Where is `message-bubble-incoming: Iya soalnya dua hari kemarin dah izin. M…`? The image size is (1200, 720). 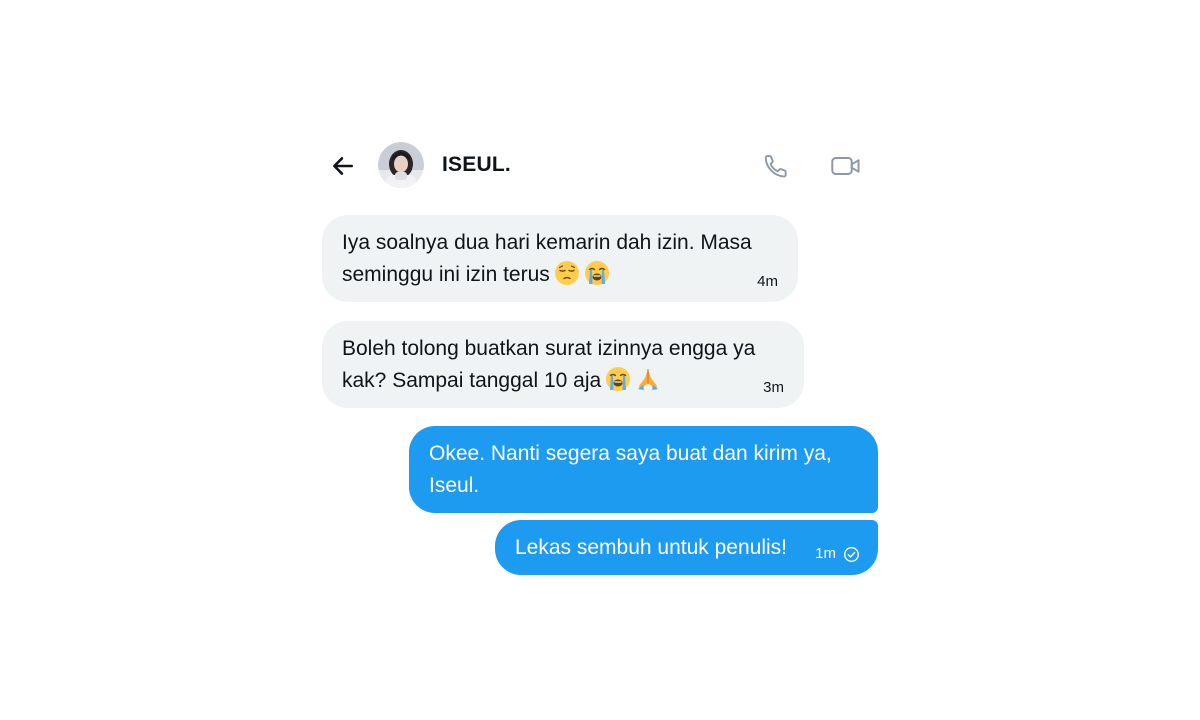 message-bubble-incoming: Iya soalnya dua hari kemarin dah izin. M… is located at coordinates (560, 258).